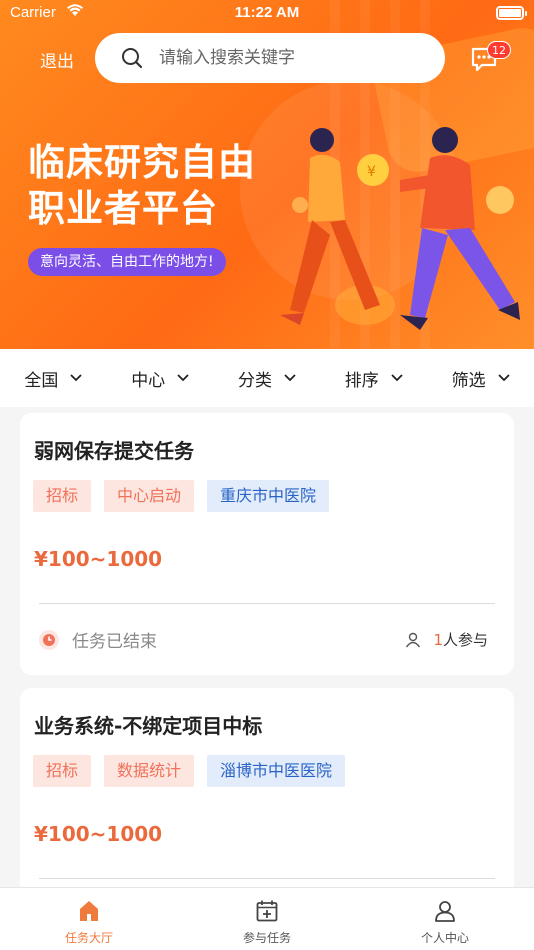 The image size is (534, 950). I want to click on message-count-badge: 12, so click(499, 50).